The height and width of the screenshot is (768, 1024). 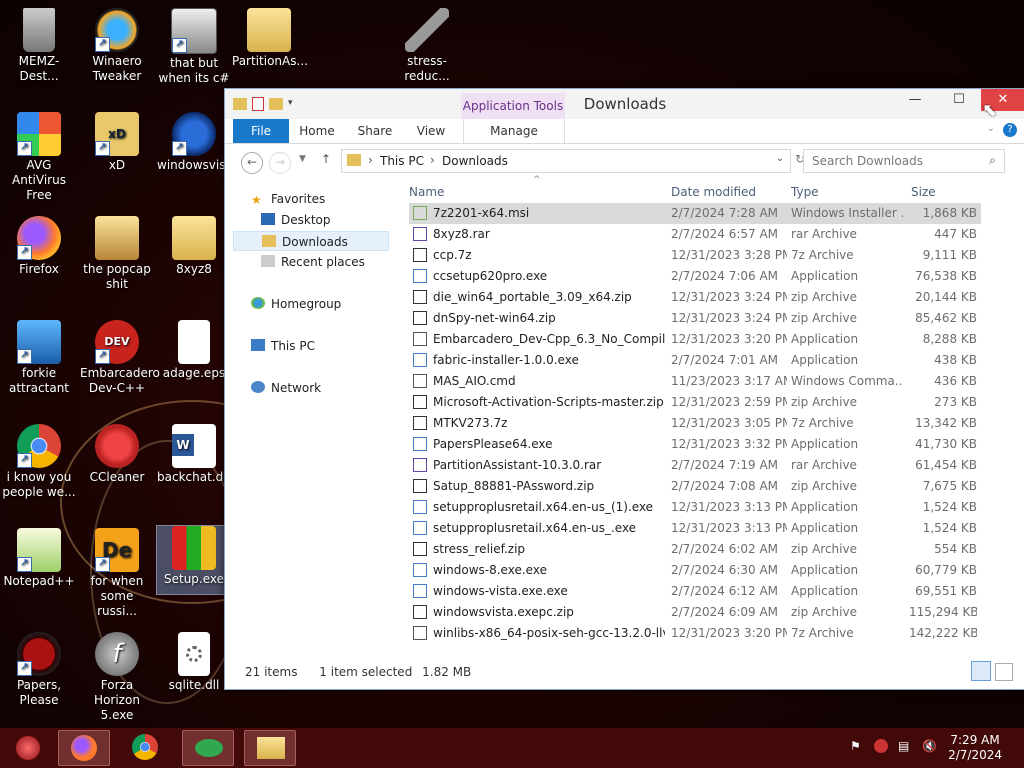 I want to click on desktop-icon-that-but-when: ↗ that but when its c#, so click(x=194, y=47).